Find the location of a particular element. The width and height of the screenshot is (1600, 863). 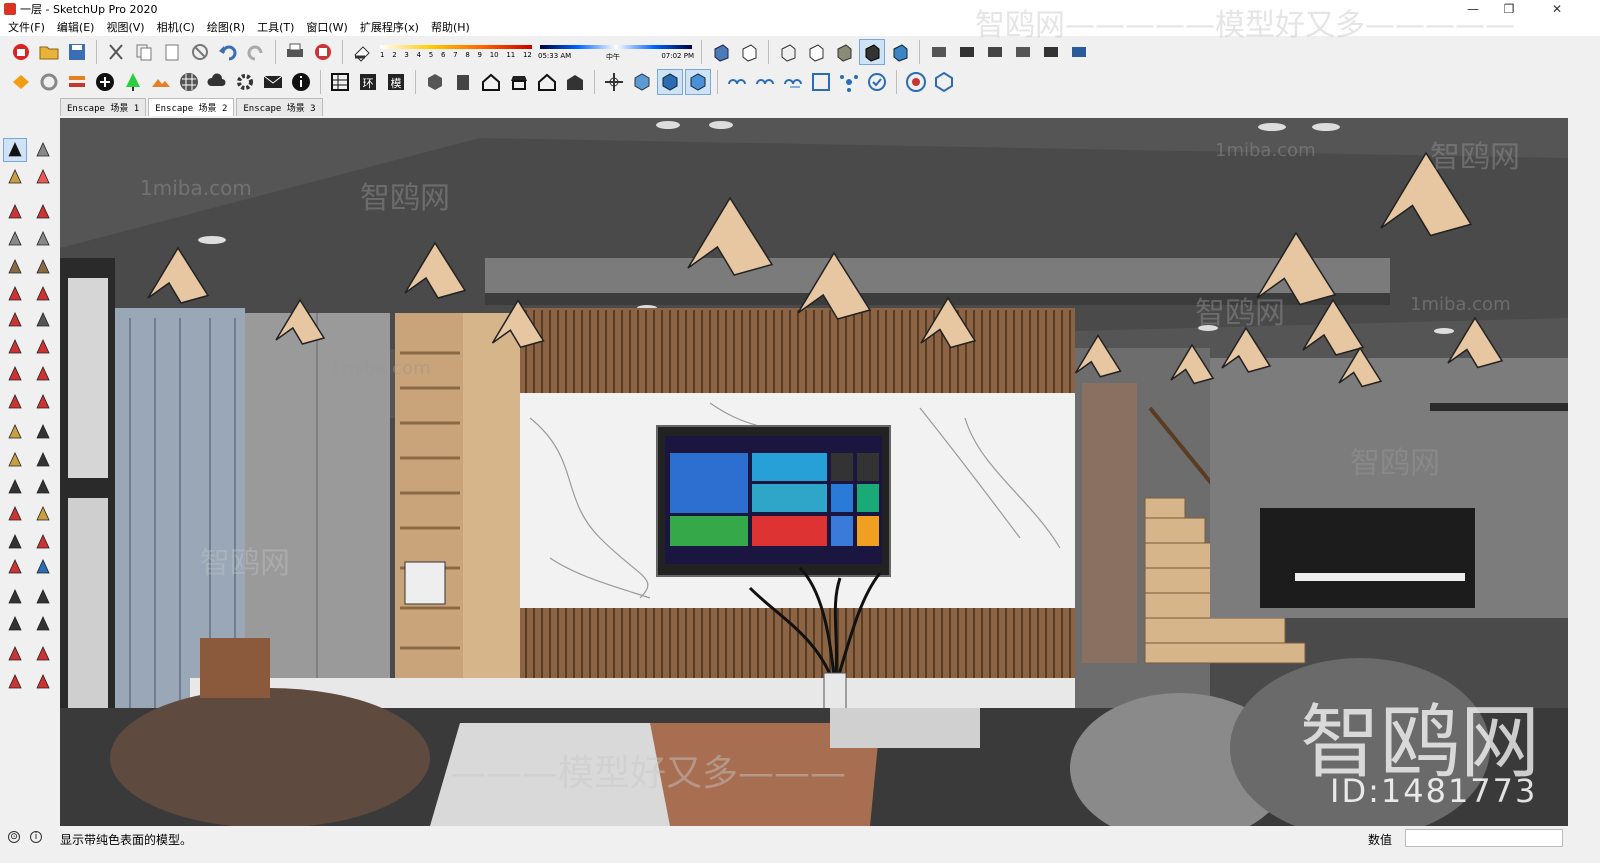

make-component-icon is located at coordinates (43, 150).